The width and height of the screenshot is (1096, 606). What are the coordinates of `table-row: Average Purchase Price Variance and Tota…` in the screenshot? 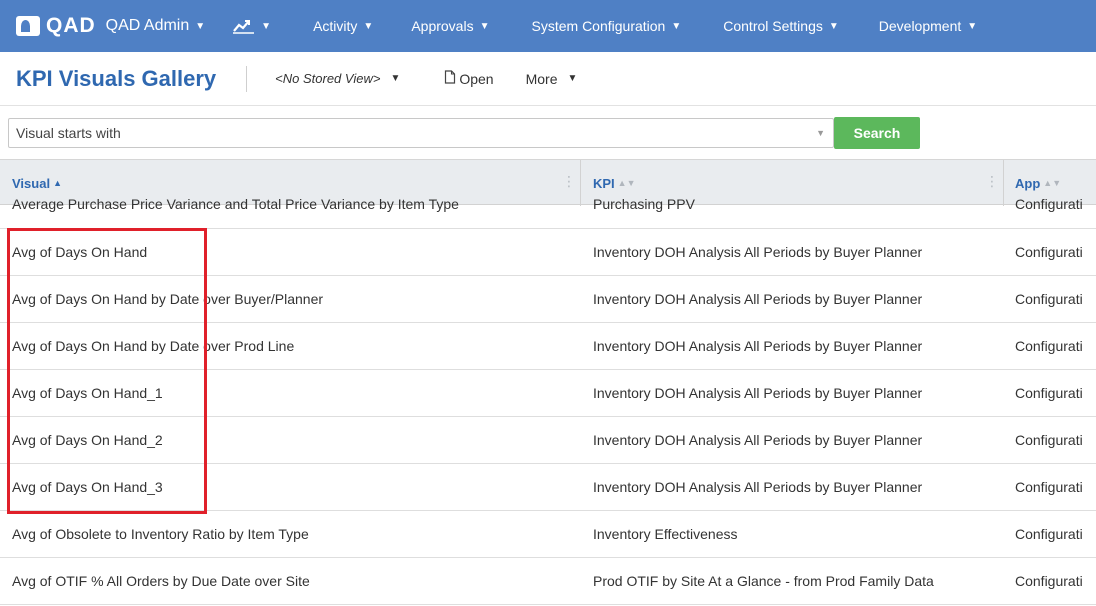 It's located at (548, 212).